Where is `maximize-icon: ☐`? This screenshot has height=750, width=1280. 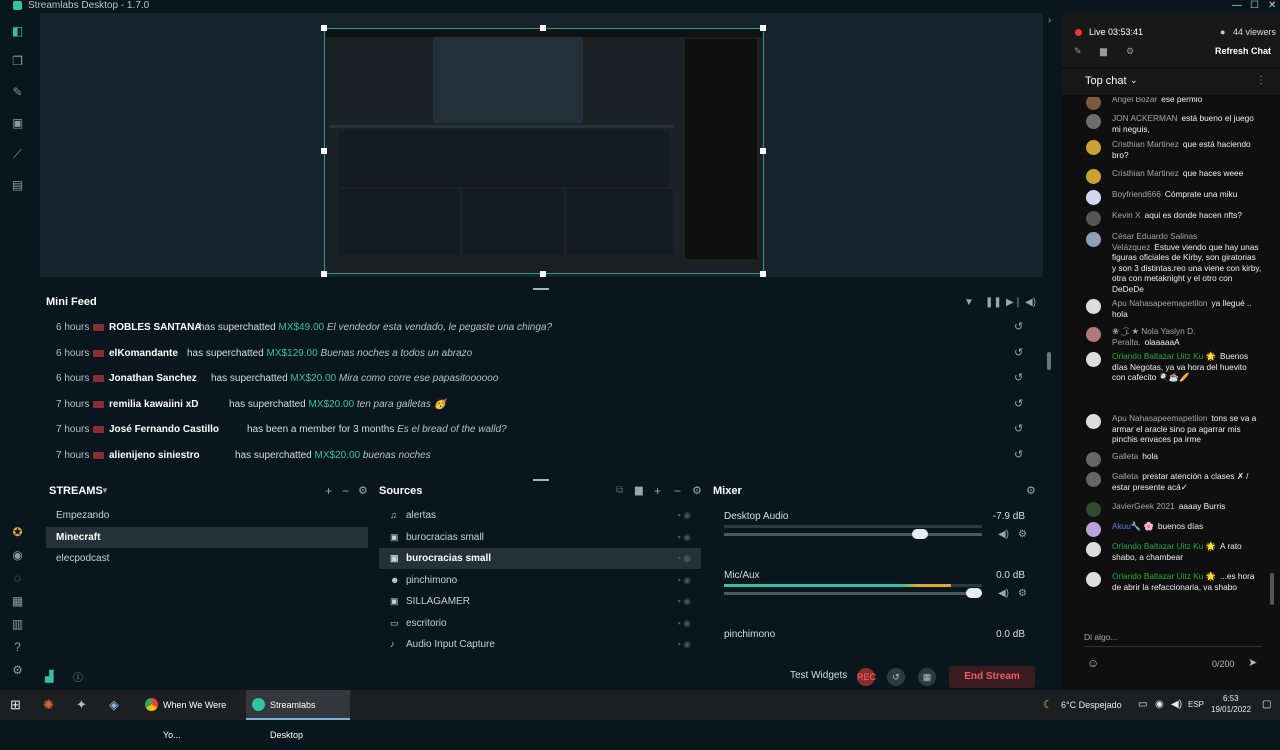 maximize-icon: ☐ is located at coordinates (1254, 5).